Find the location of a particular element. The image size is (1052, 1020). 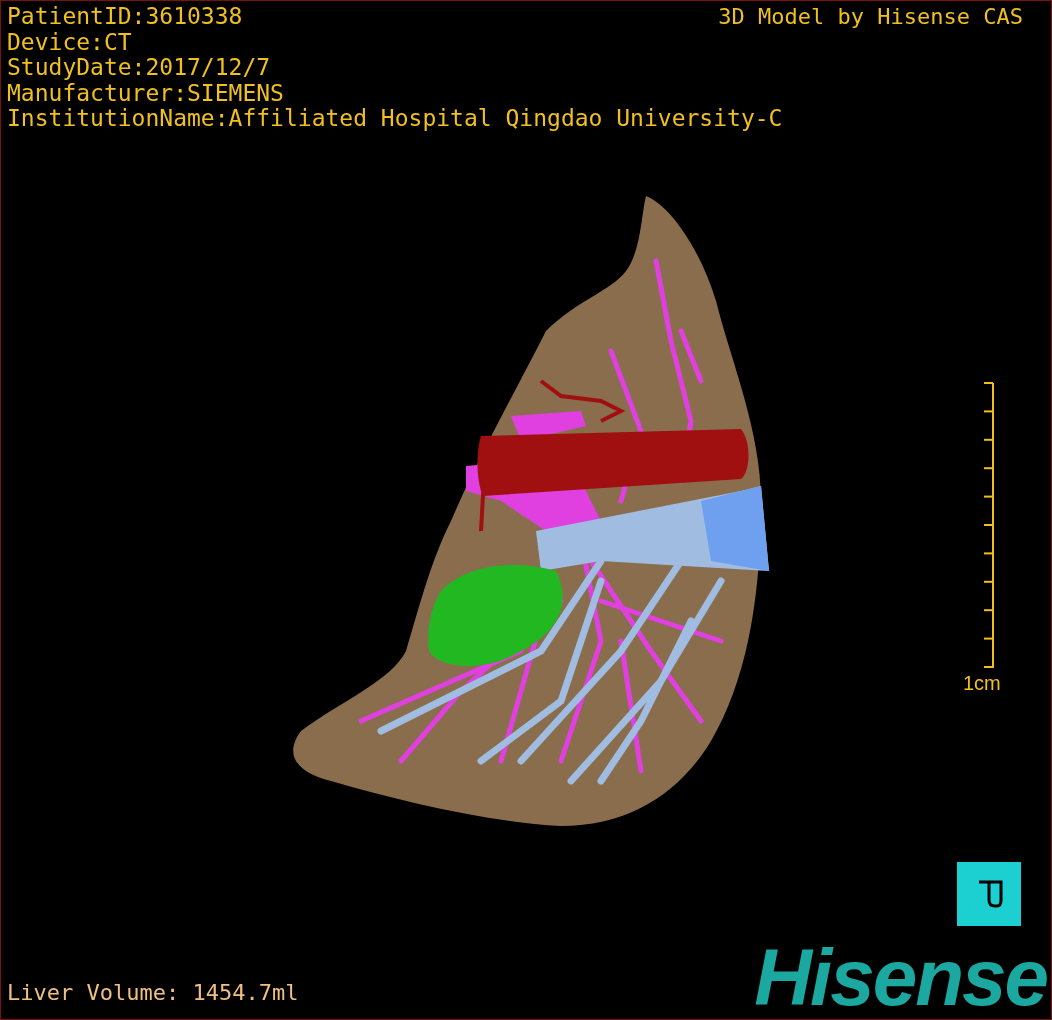

liver-volume-text: Liver Volume: 1454.7ml is located at coordinates (153, 992).